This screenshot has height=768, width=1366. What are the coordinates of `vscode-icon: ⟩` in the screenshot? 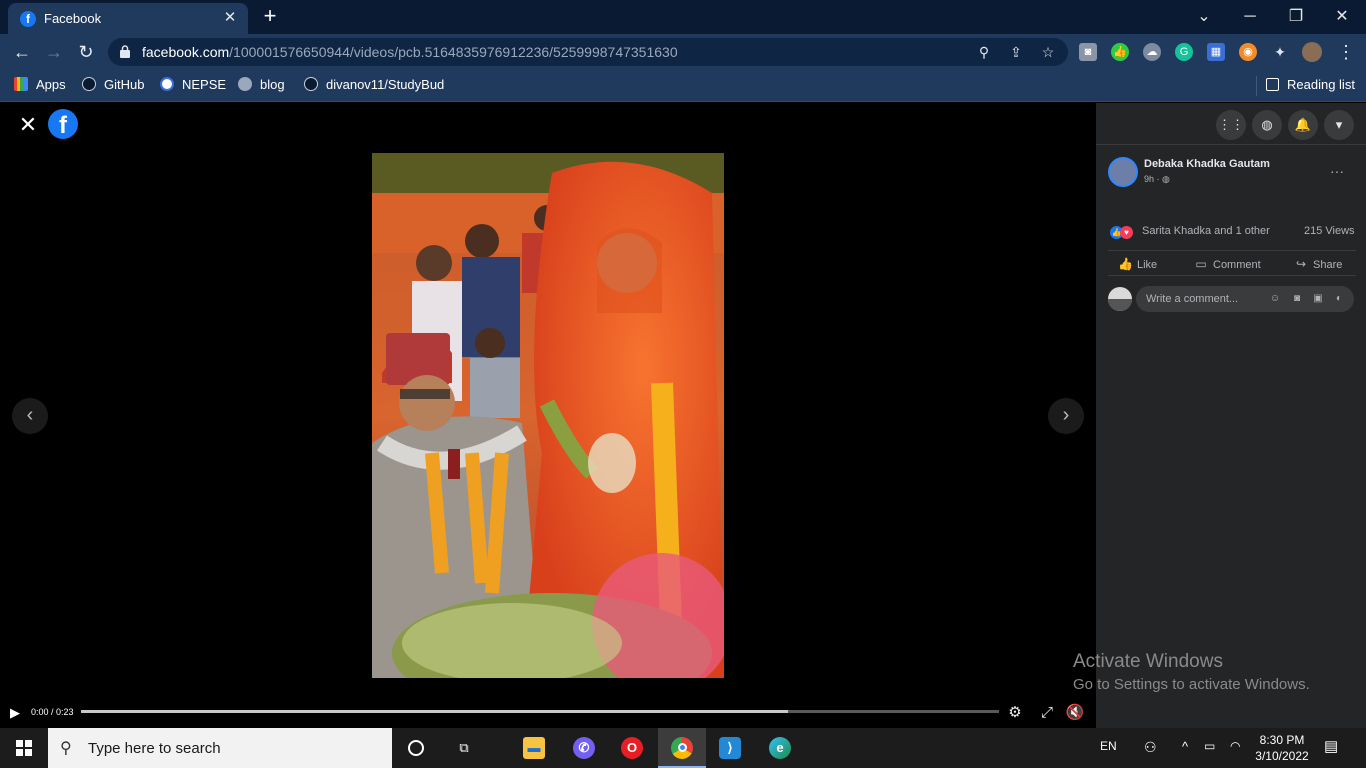 It's located at (730, 748).